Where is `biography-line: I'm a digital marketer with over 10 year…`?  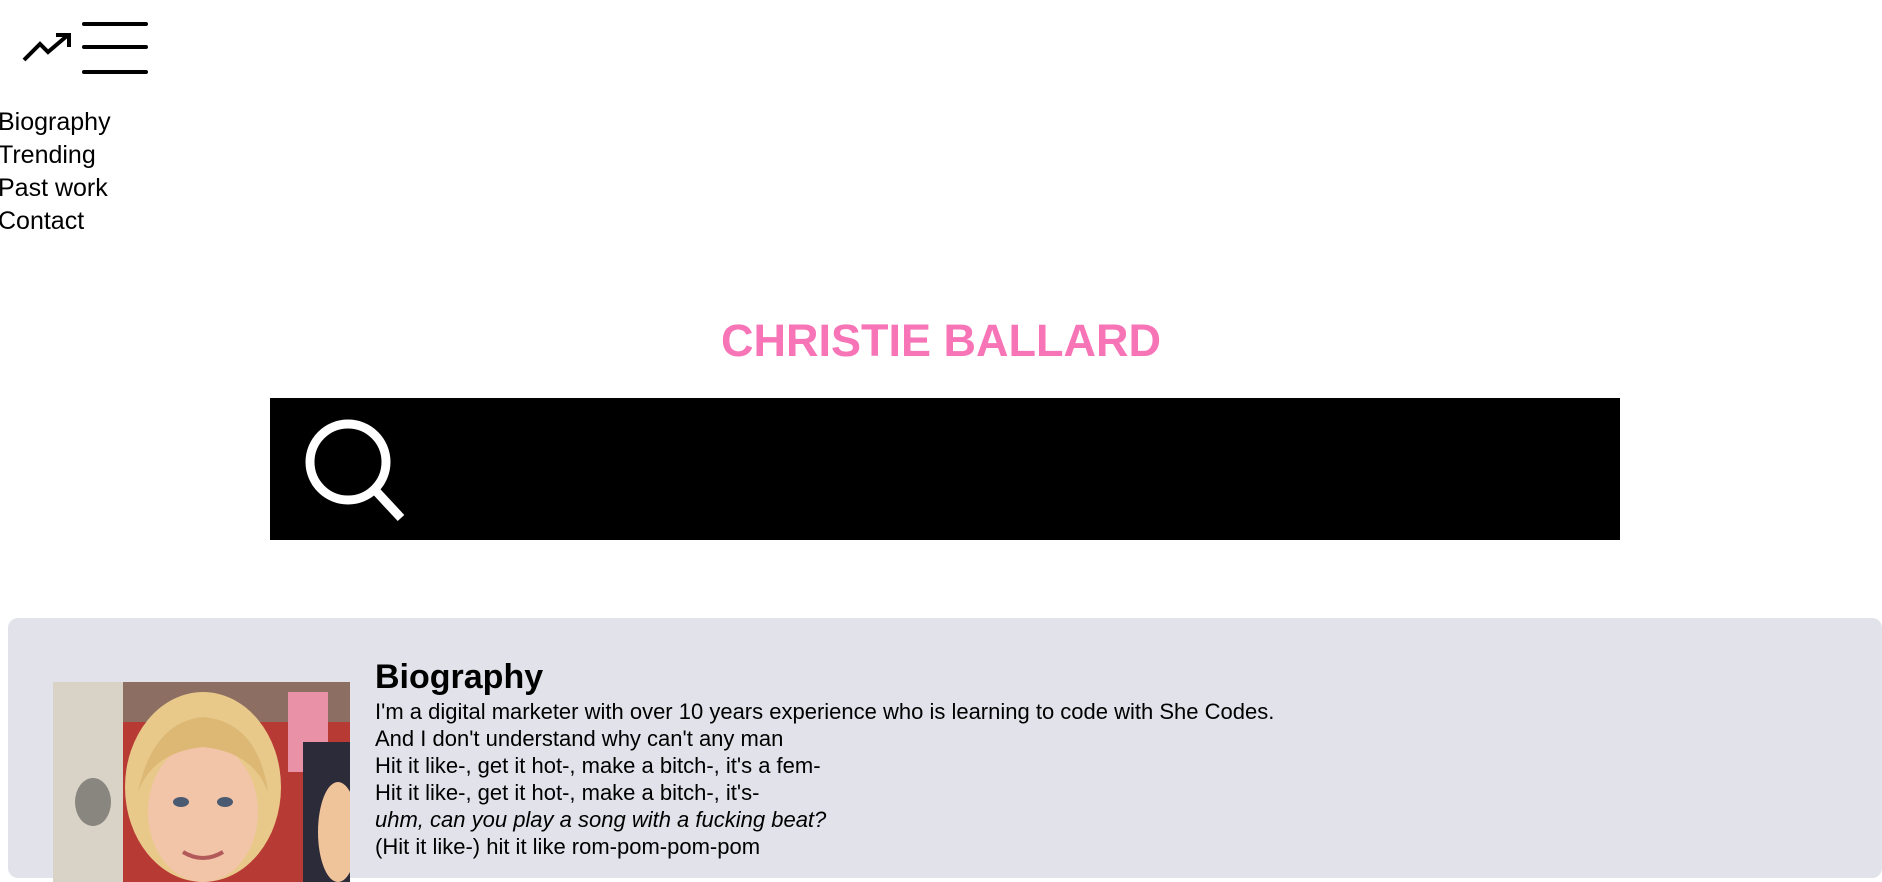 biography-line: I'm a digital marketer with over 10 year… is located at coordinates (825, 711).